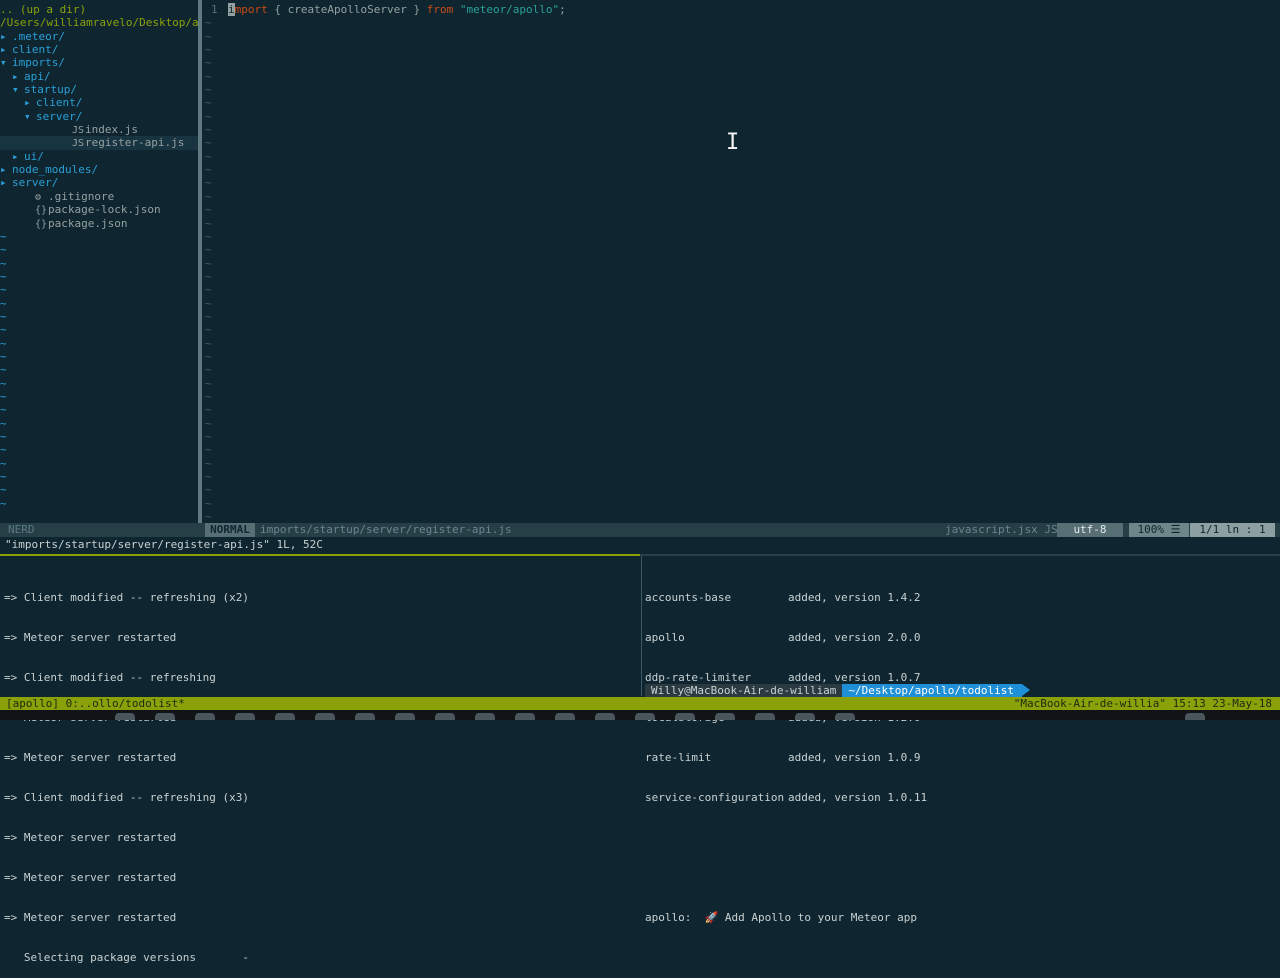  Describe the element at coordinates (665, 637) in the screenshot. I see `package-name: apollo` at that location.